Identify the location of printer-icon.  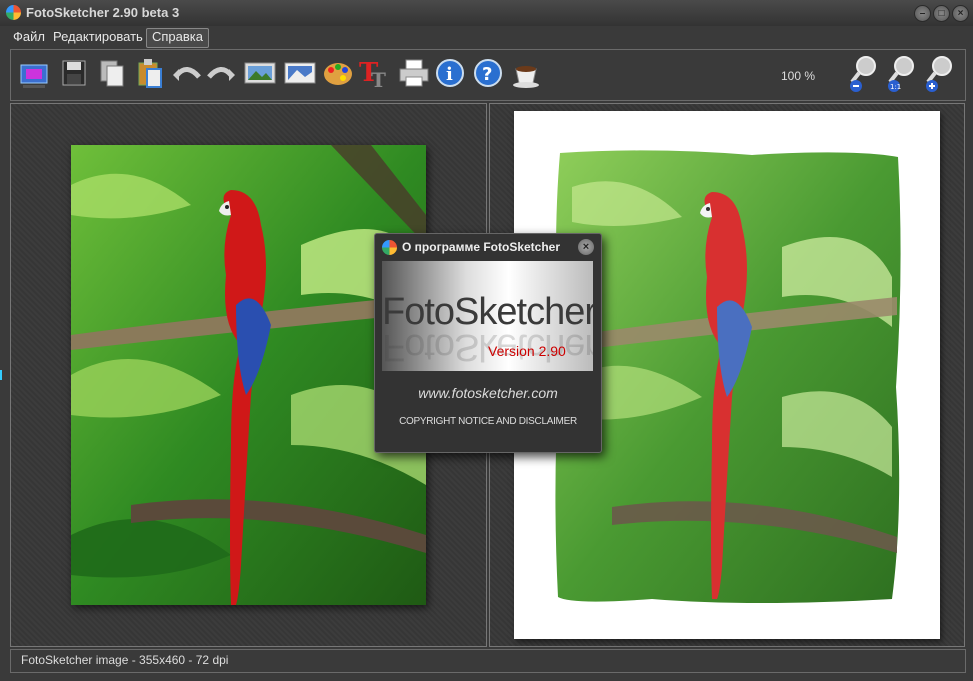
(414, 73).